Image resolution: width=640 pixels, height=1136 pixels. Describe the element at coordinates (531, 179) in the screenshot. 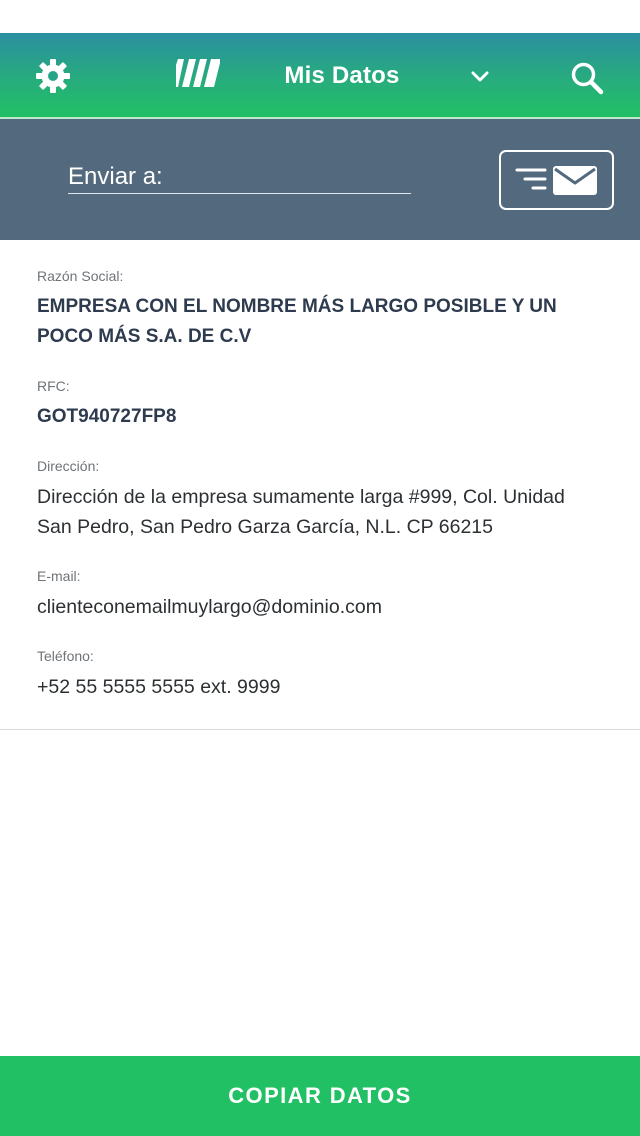

I see `filter-lines-icon` at that location.